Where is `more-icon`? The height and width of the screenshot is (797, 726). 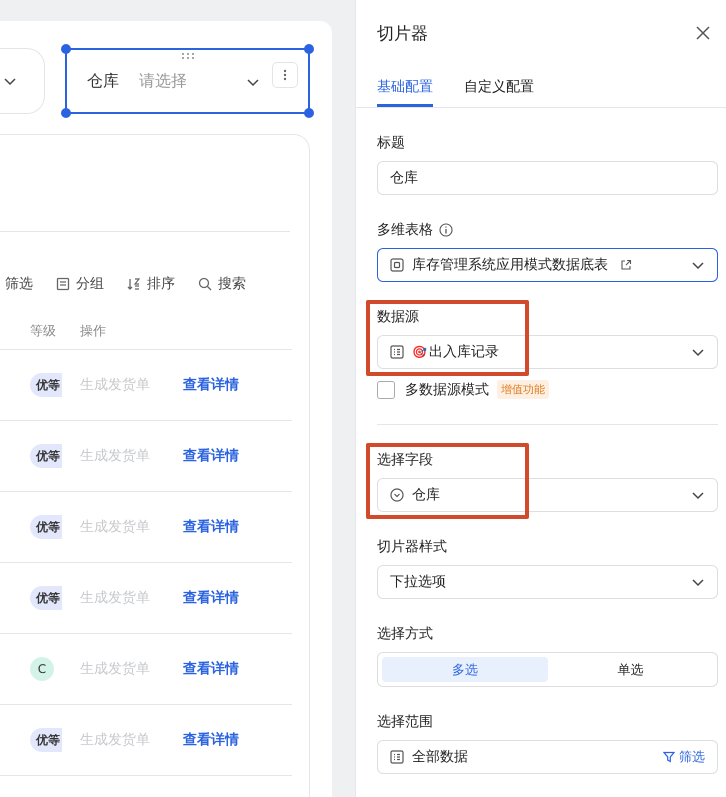
more-icon is located at coordinates (285, 75).